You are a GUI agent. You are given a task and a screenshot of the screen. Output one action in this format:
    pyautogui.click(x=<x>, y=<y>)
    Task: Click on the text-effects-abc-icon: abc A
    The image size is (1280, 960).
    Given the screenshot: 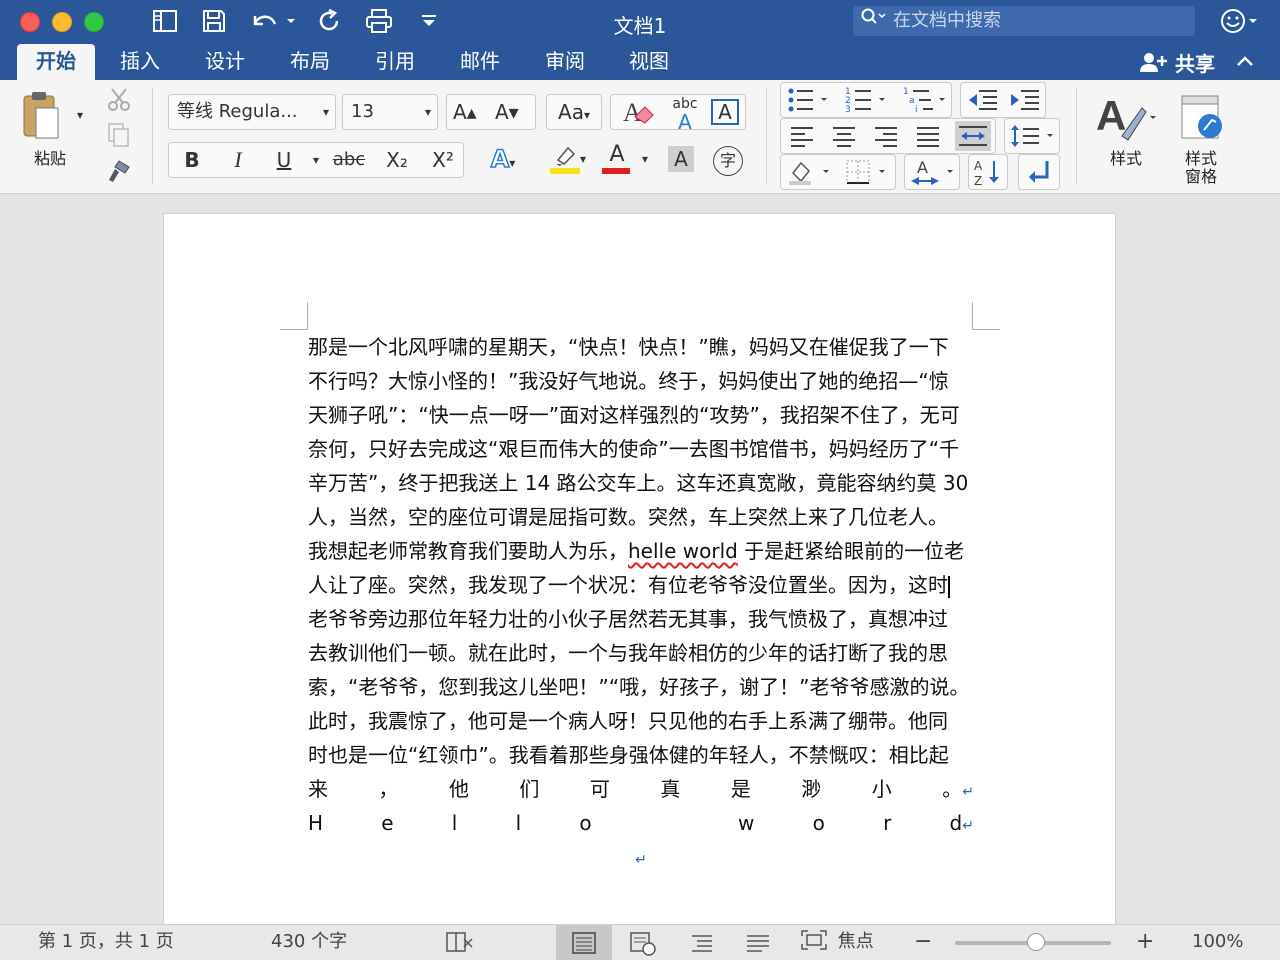 What is the action you would take?
    pyautogui.click(x=685, y=114)
    